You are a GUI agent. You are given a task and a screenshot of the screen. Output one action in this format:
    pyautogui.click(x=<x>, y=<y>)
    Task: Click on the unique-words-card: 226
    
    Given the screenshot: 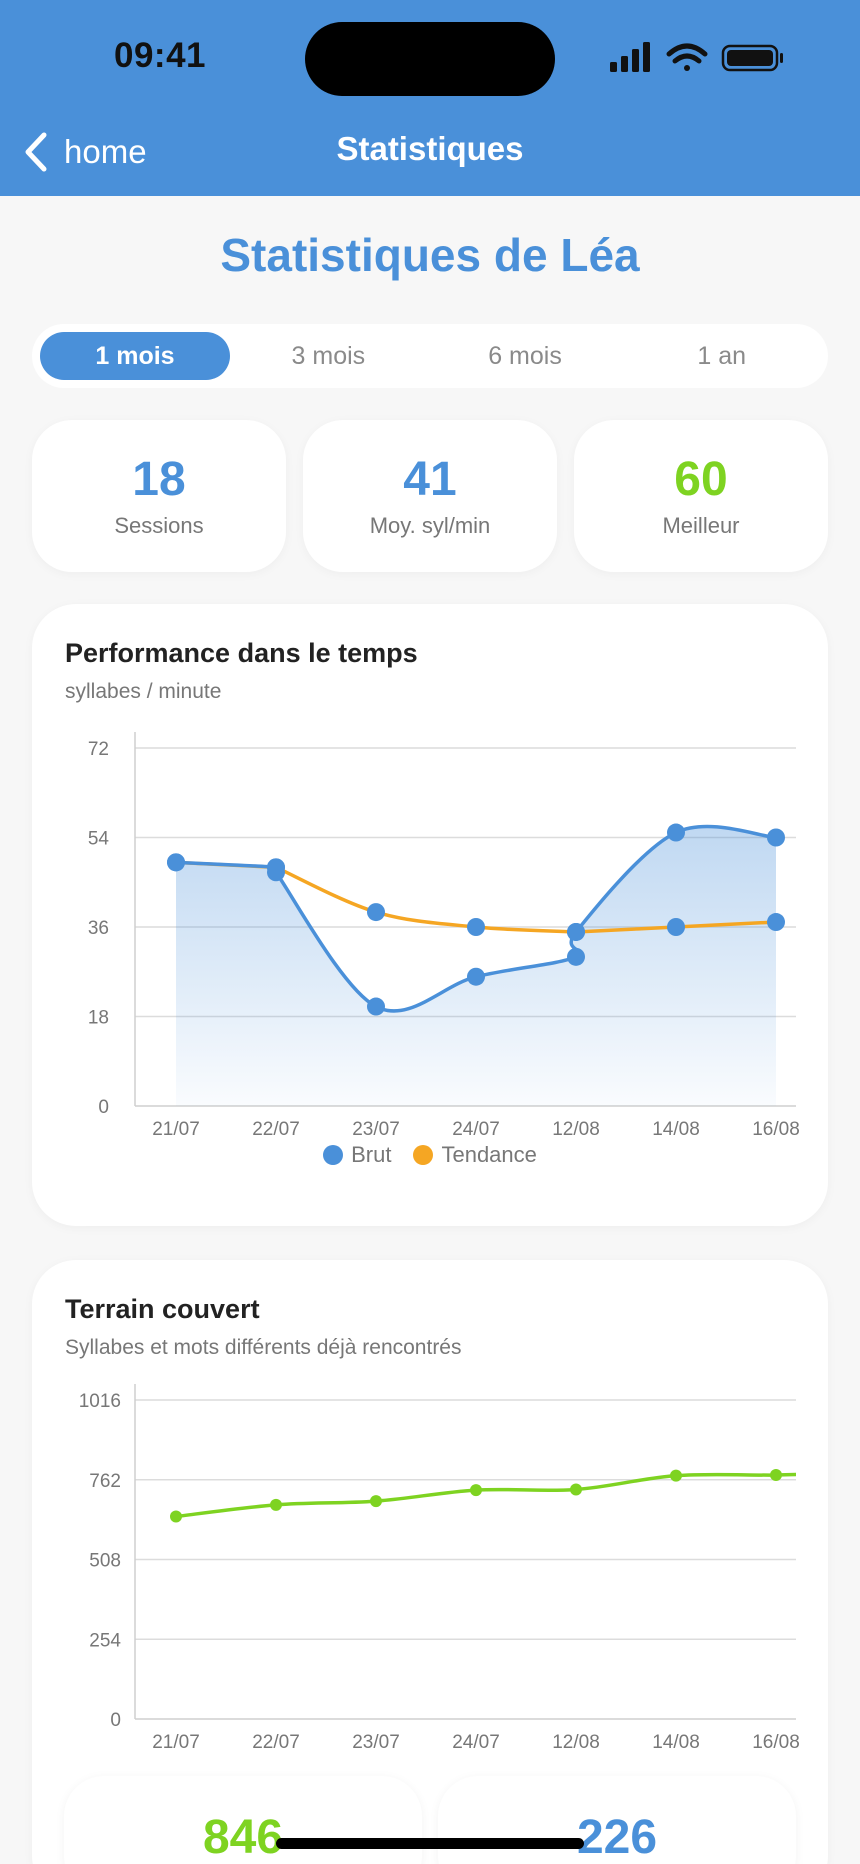 What is the action you would take?
    pyautogui.click(x=617, y=1820)
    